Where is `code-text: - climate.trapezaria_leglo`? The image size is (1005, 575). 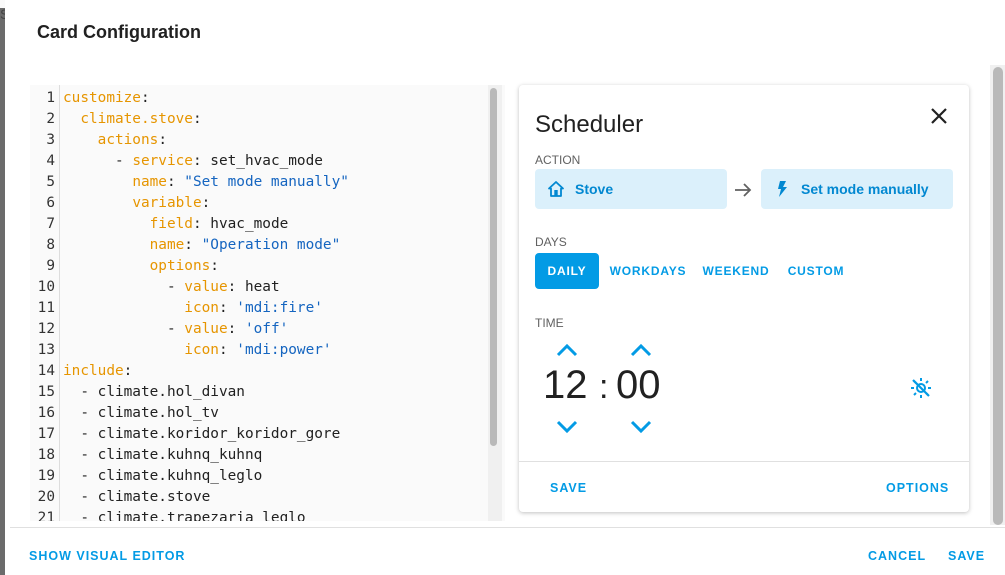
code-text: - climate.trapezaria_leglo is located at coordinates (184, 514).